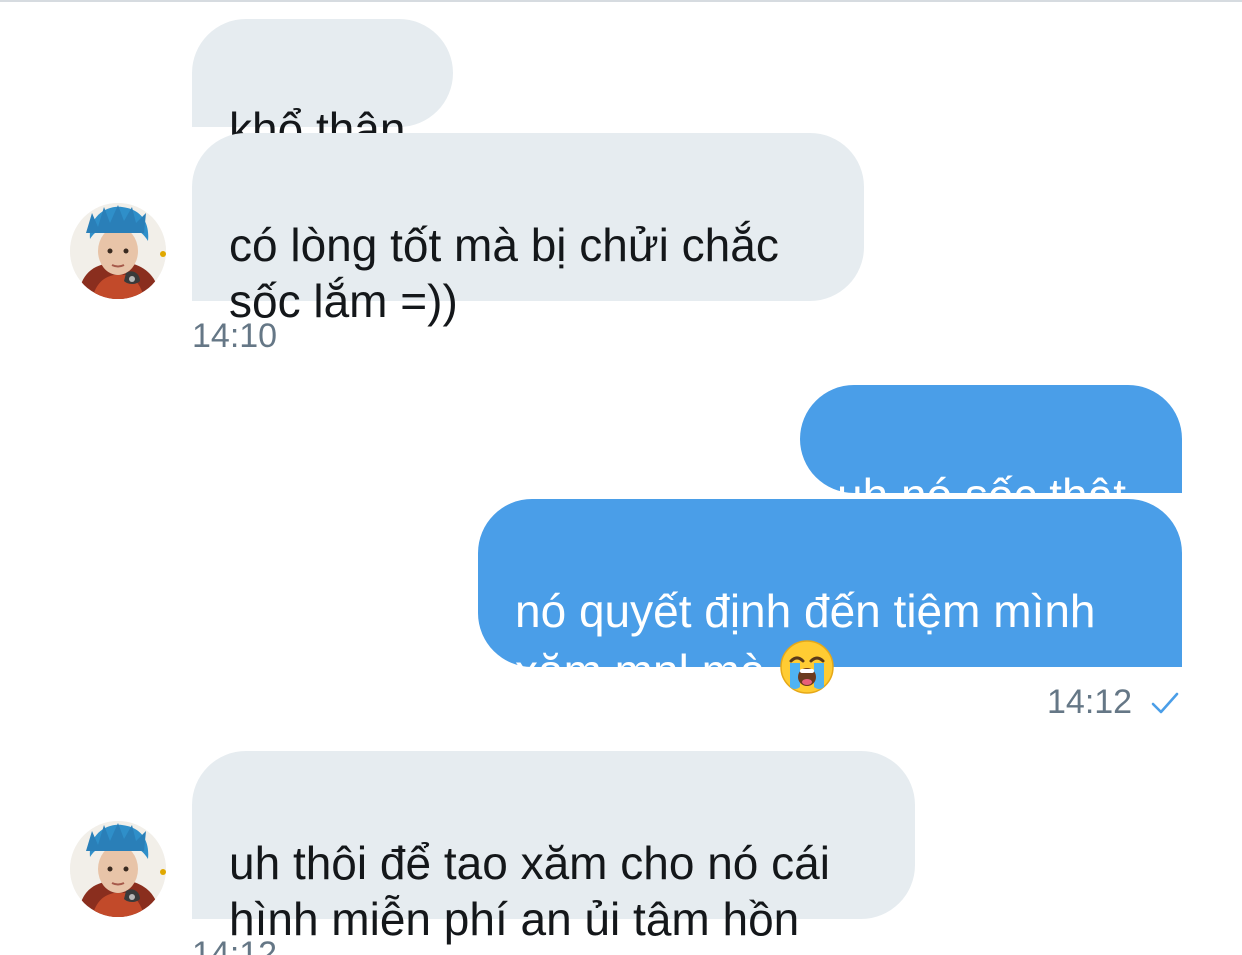 This screenshot has height=955, width=1242. What do you see at coordinates (235, 336) in the screenshot?
I see `message-timestamp: 14:10` at bounding box center [235, 336].